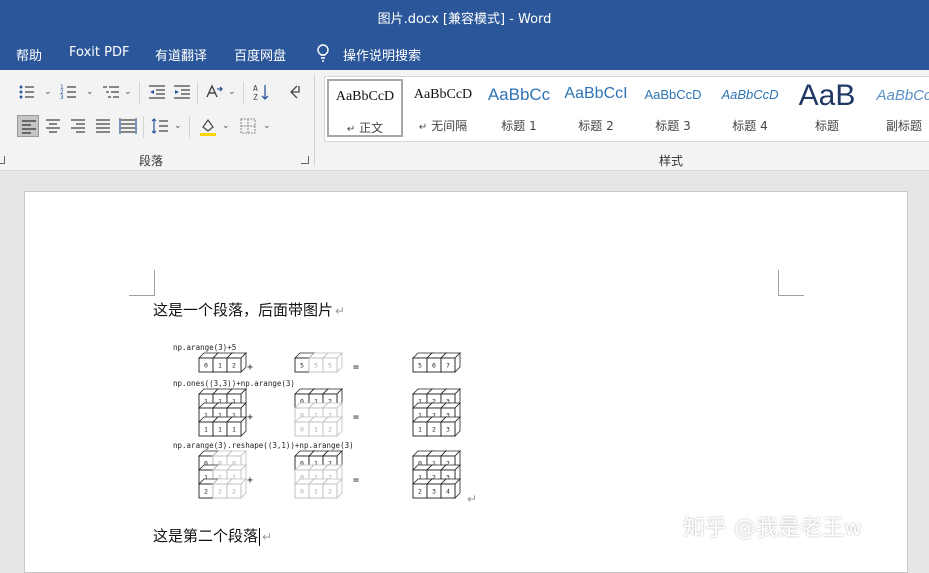  Describe the element at coordinates (29, 54) in the screenshot. I see `menu-help: 帮助` at that location.